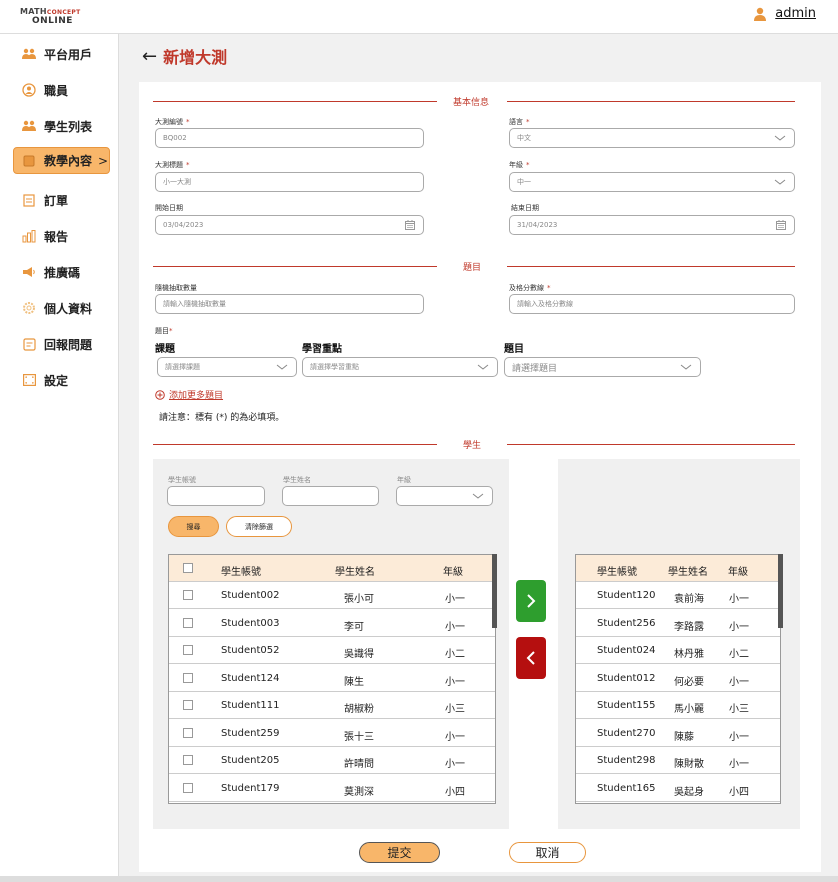  Describe the element at coordinates (193, 526) in the screenshot. I see `search-button: 搜尋` at that location.